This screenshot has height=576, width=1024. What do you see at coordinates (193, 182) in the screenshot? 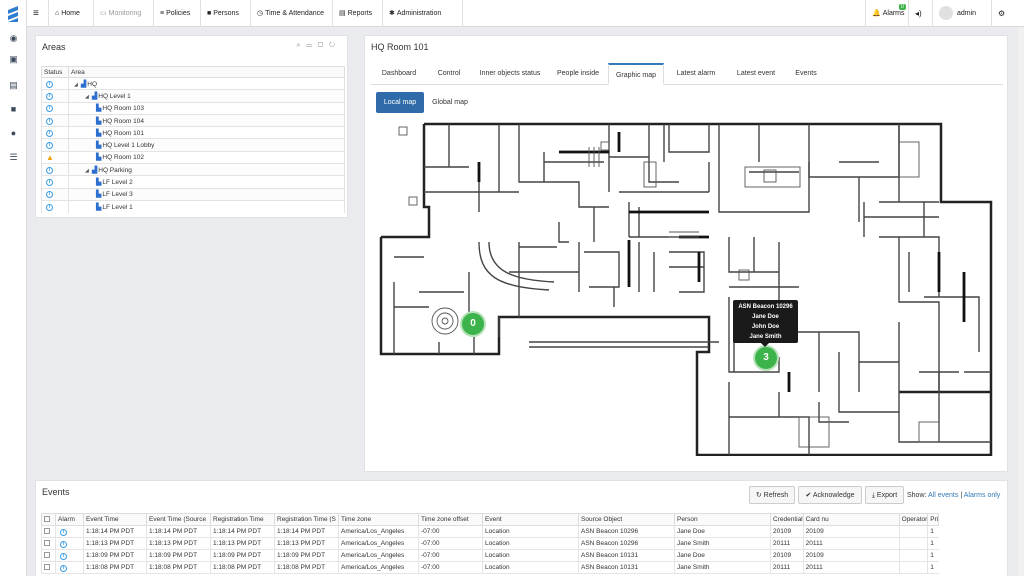
I see `tree-row: i ▙LF Level 2` at bounding box center [193, 182].